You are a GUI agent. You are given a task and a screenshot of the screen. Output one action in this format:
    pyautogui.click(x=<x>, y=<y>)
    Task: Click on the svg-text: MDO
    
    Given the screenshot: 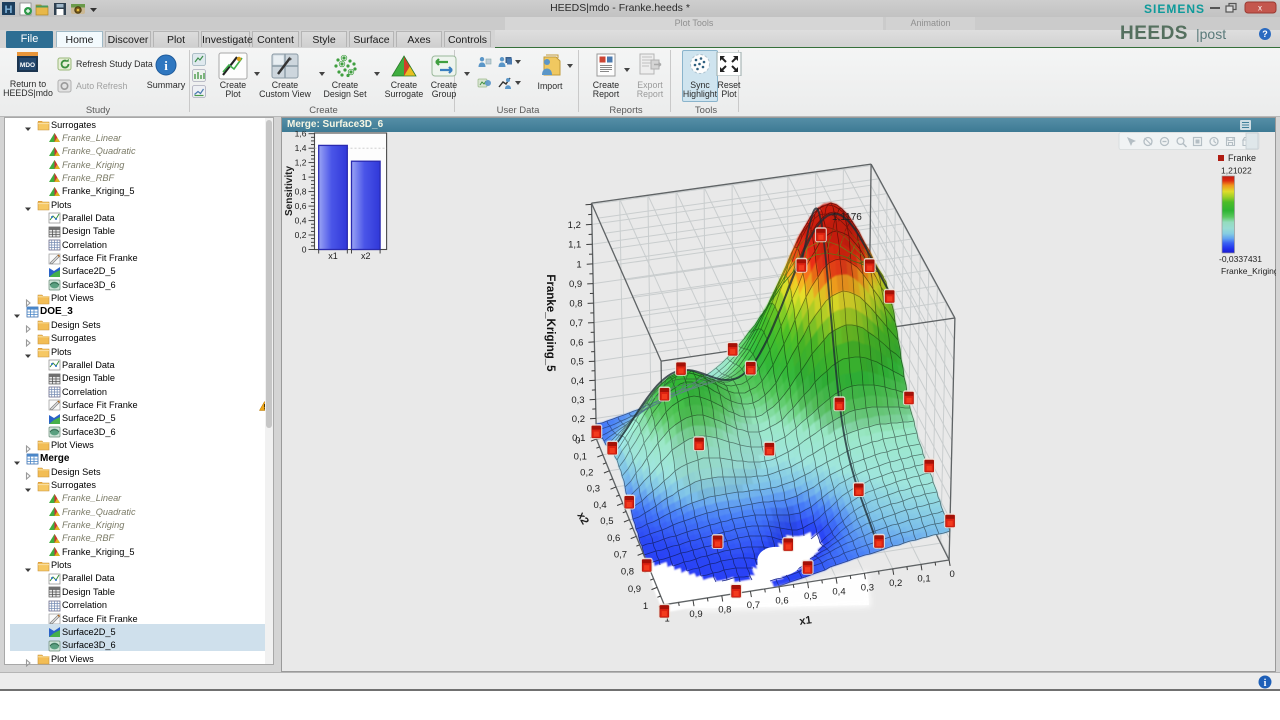 What is the action you would take?
    pyautogui.click(x=27, y=65)
    